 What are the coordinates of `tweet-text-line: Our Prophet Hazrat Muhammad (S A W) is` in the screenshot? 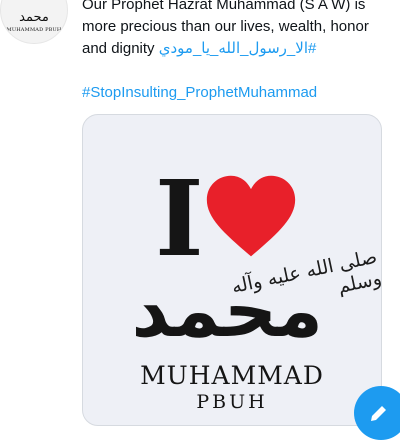 It's located at (224, 6).